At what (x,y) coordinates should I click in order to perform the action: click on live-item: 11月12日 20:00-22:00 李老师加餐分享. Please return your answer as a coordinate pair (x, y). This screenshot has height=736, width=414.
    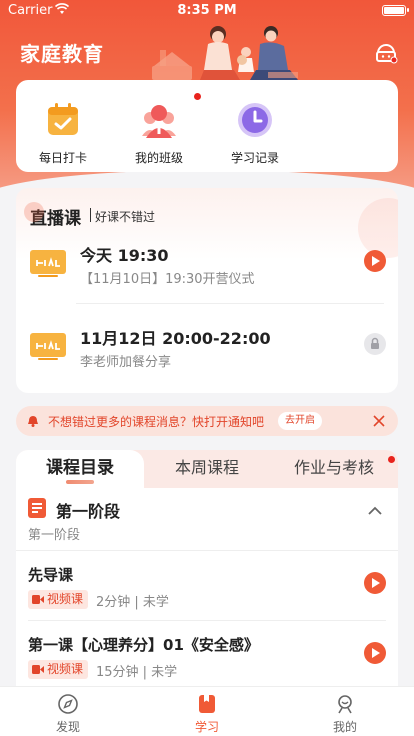
    Looking at the image, I should click on (208, 351).